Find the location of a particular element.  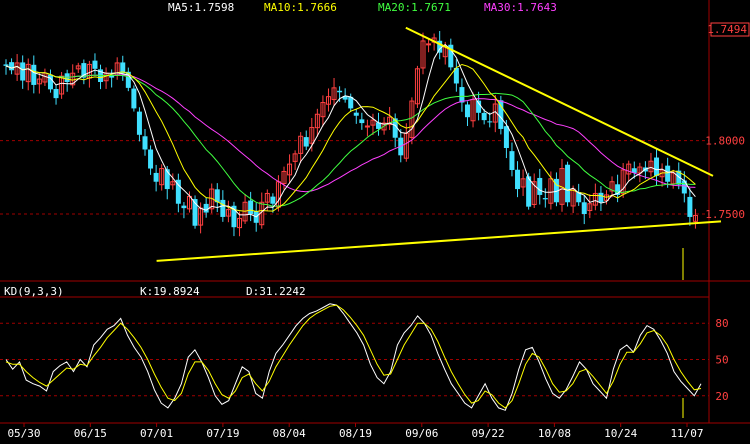

x-tick-label: 05/30 is located at coordinates (23, 433).